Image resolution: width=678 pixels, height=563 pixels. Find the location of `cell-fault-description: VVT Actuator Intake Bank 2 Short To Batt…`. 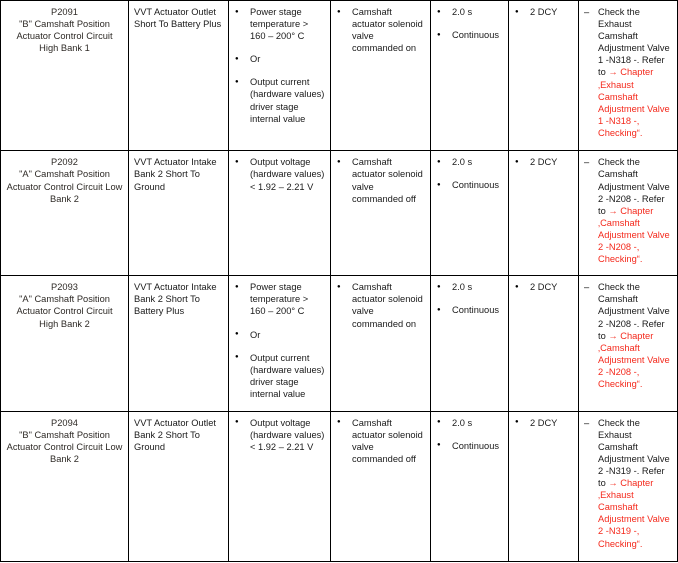

cell-fault-description: VVT Actuator Intake Bank 2 Short To Batt… is located at coordinates (178, 343).